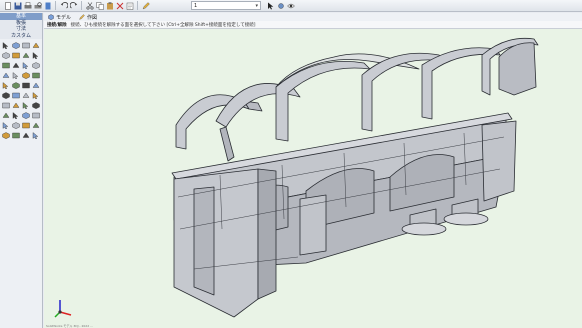 The width and height of the screenshot is (582, 328). What do you see at coordinates (5, 85) in the screenshot?
I see `mirror-icon` at bounding box center [5, 85].